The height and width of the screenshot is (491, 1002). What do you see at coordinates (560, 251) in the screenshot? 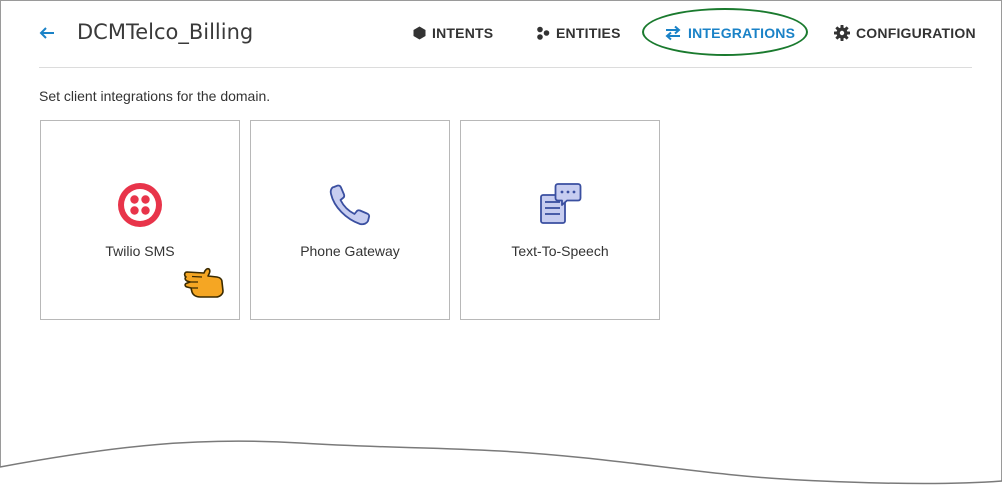
I see `card-label: Text-To-Speech` at bounding box center [560, 251].